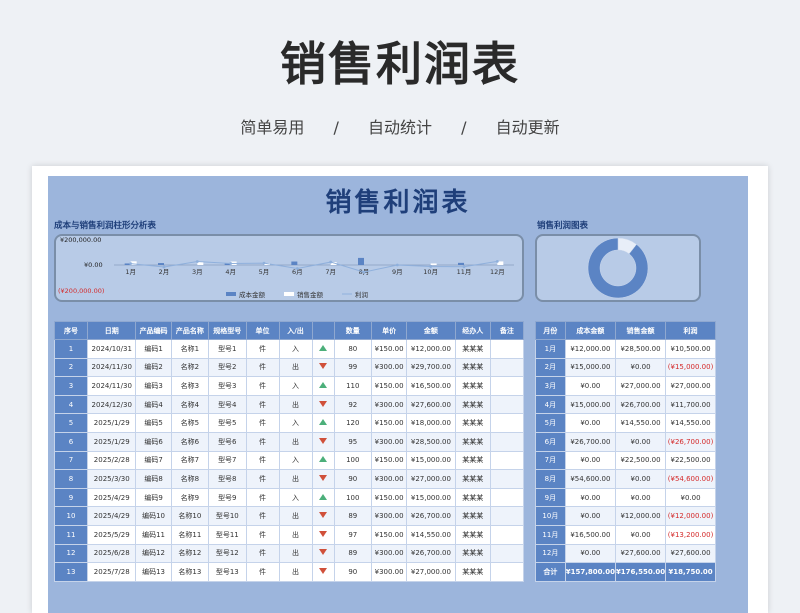 The width and height of the screenshot is (800, 613). Describe the element at coordinates (550, 553) in the screenshot. I see `month-cell: 12月` at that location.